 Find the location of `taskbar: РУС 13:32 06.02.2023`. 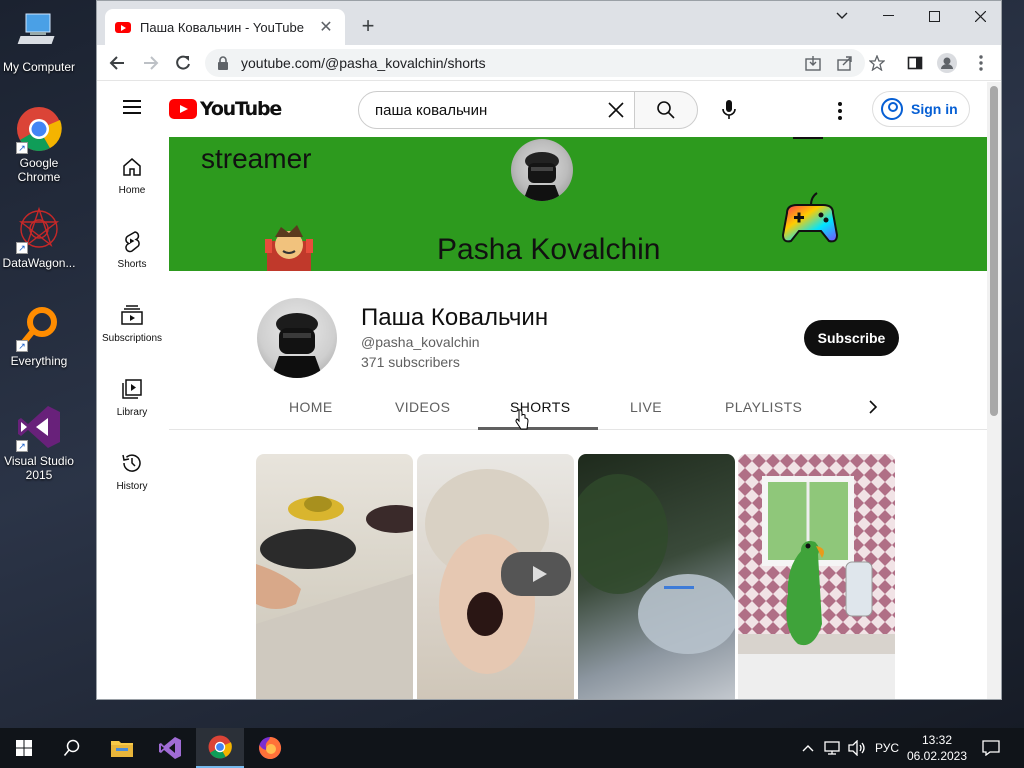

taskbar: РУС 13:32 06.02.2023 is located at coordinates (512, 748).